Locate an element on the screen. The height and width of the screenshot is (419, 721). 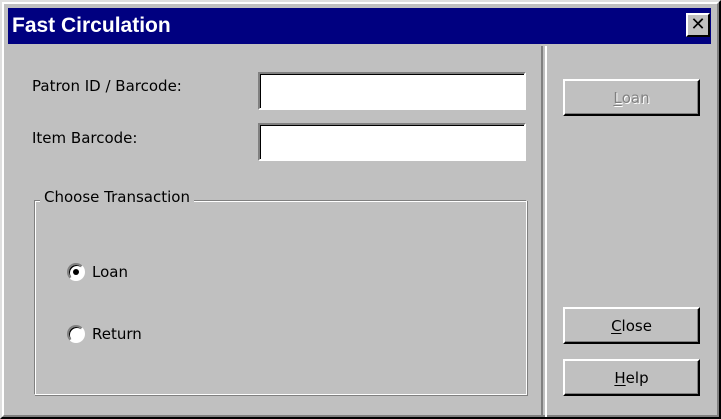
patron-id-label: Patron ID / Barcode: is located at coordinates (107, 86).